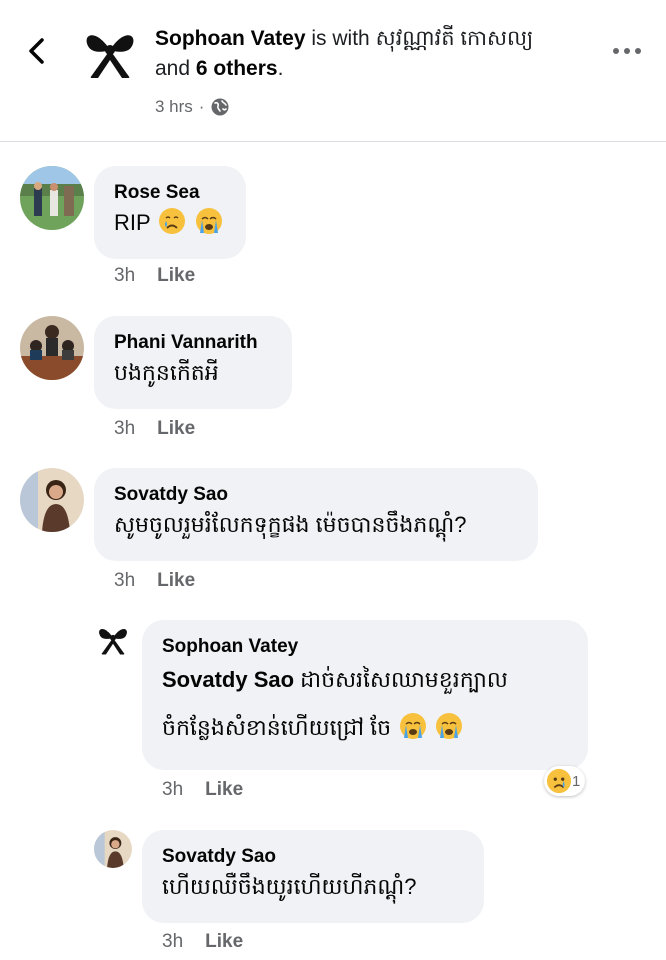 The width and height of the screenshot is (666, 960). I want to click on comment-author: Rose Sea, so click(170, 193).